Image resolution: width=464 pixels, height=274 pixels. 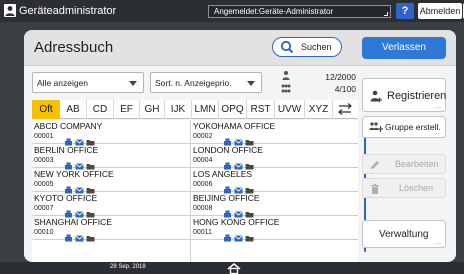 I want to click on address-entry: LOS ANGELES 00006, so click(x=269, y=181).